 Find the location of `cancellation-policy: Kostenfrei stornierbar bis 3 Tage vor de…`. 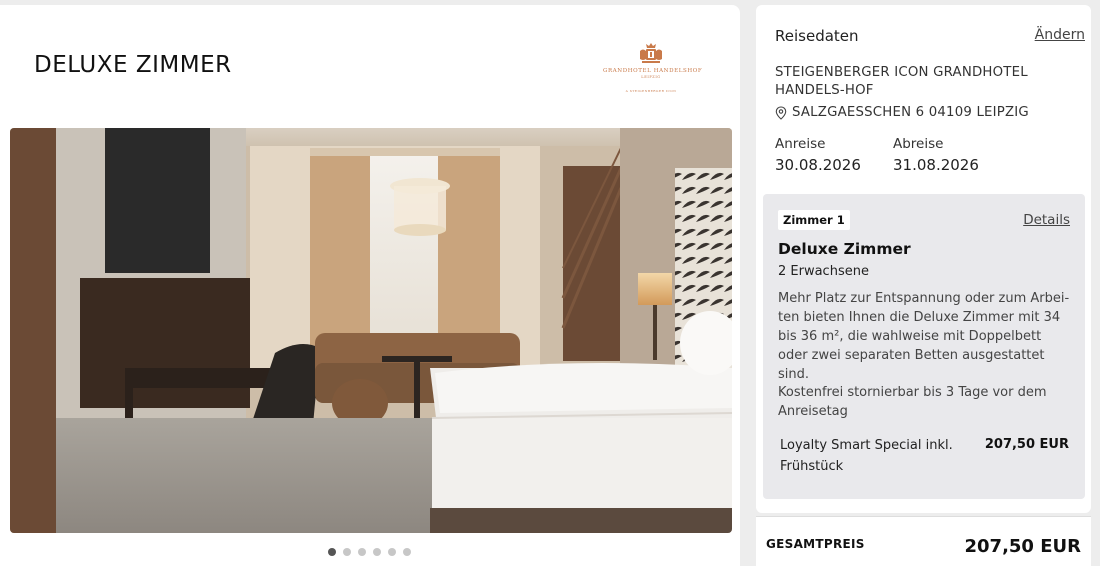

cancellation-policy: Kostenfrei stornierbar bis 3 Tage vor de… is located at coordinates (912, 402).